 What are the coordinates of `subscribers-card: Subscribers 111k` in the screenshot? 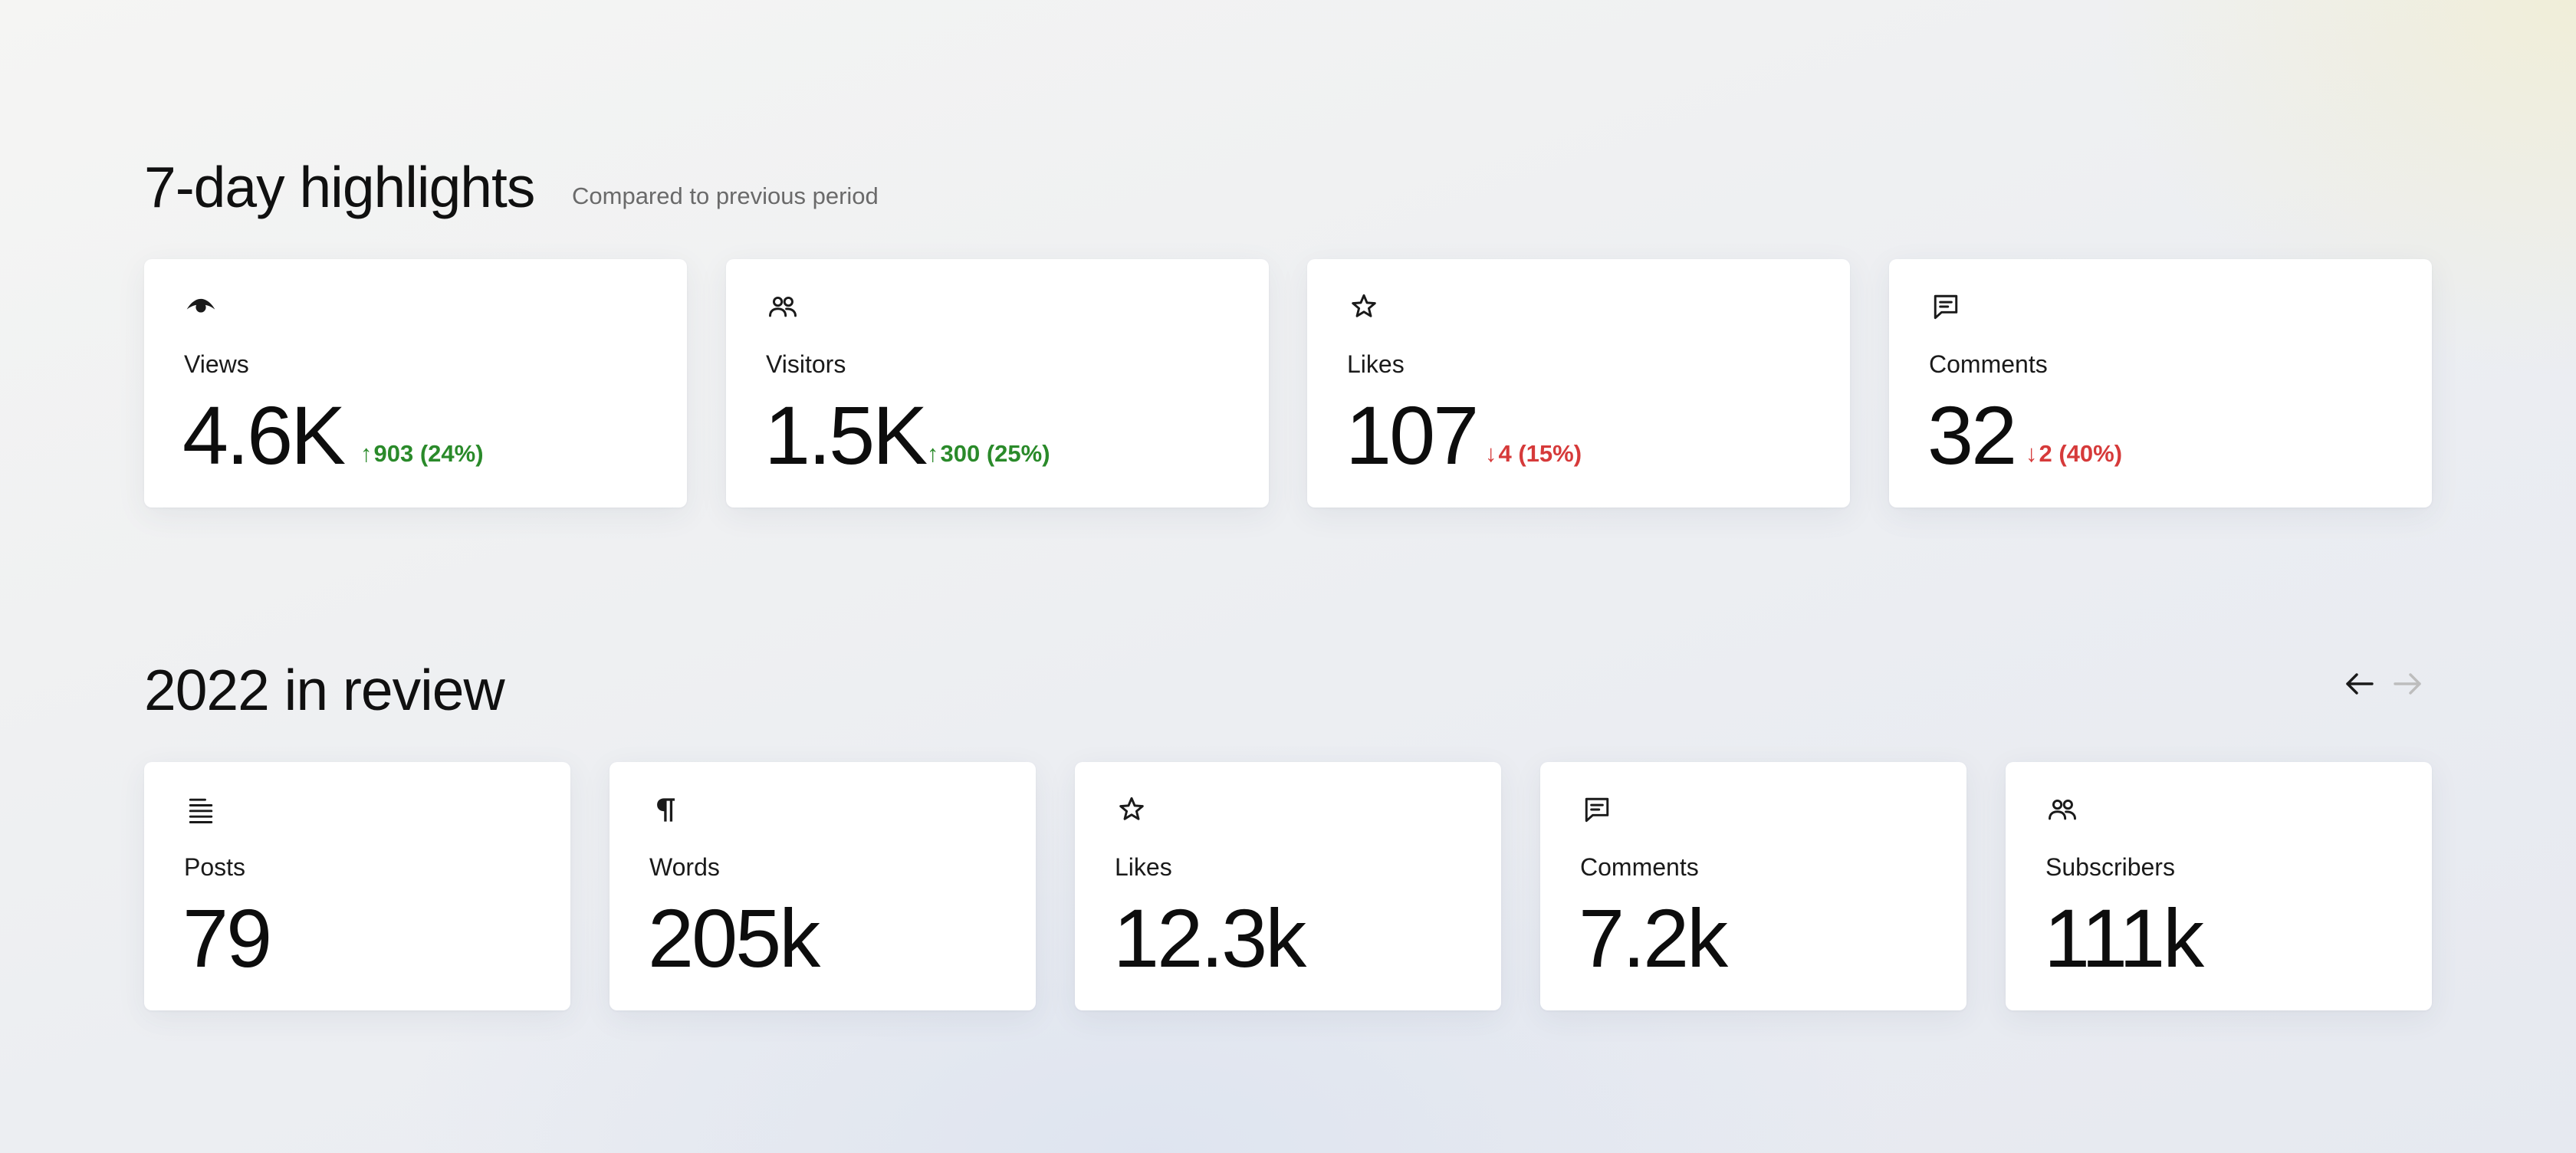 It's located at (2219, 886).